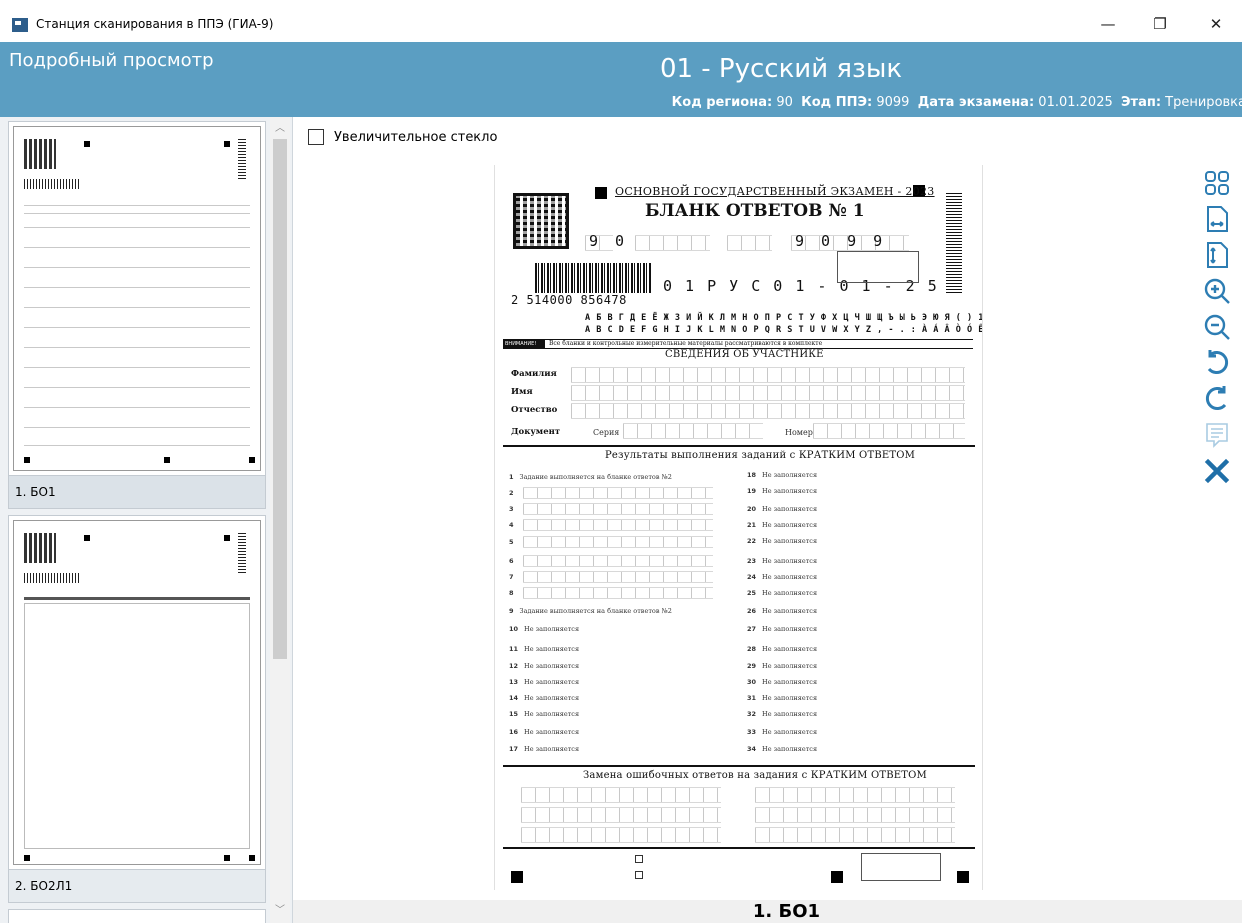  What do you see at coordinates (1217, 435) in the screenshot?
I see `comment-icon` at bounding box center [1217, 435].